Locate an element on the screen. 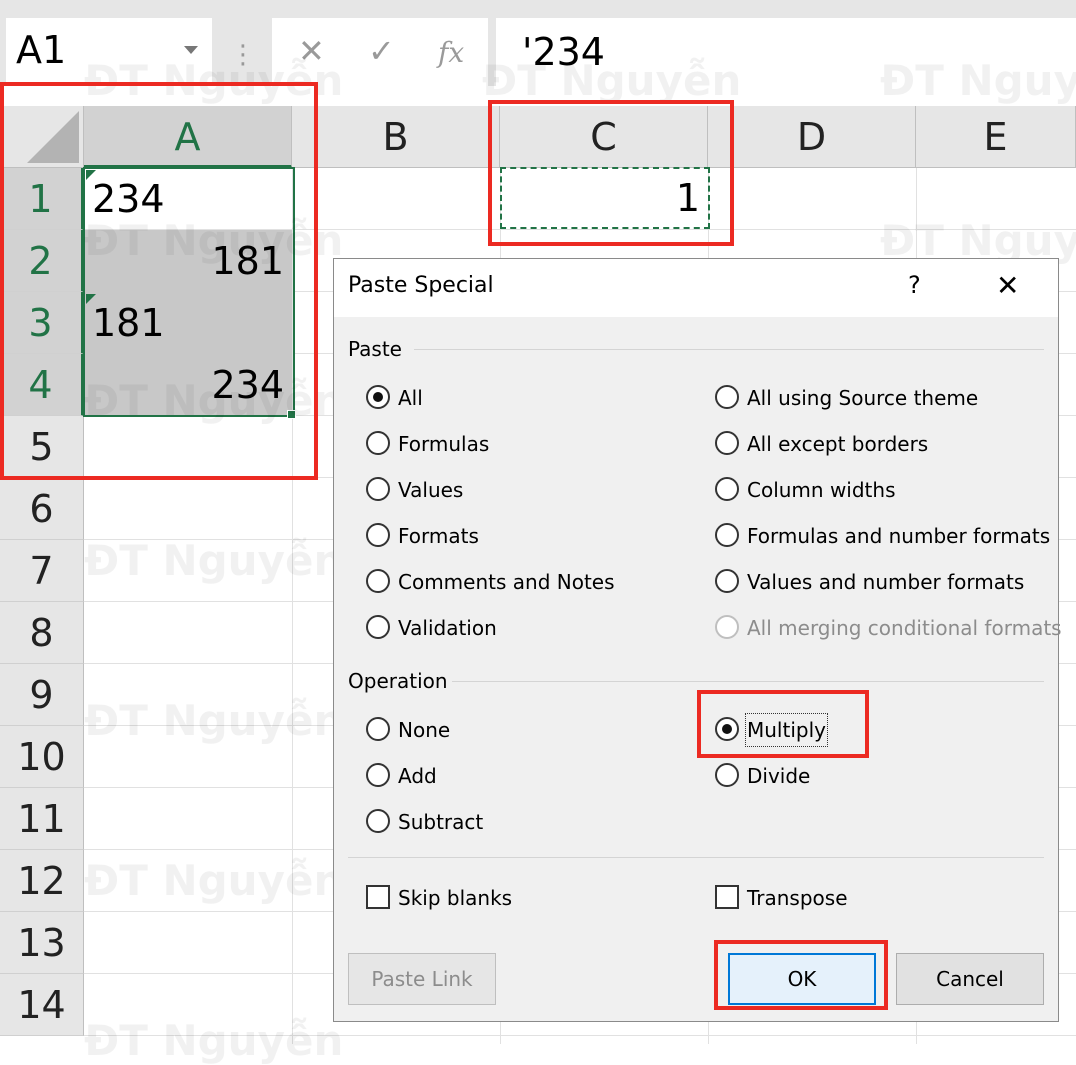 The height and width of the screenshot is (1065, 1076). row-header-14: 14 is located at coordinates (42, 1005).